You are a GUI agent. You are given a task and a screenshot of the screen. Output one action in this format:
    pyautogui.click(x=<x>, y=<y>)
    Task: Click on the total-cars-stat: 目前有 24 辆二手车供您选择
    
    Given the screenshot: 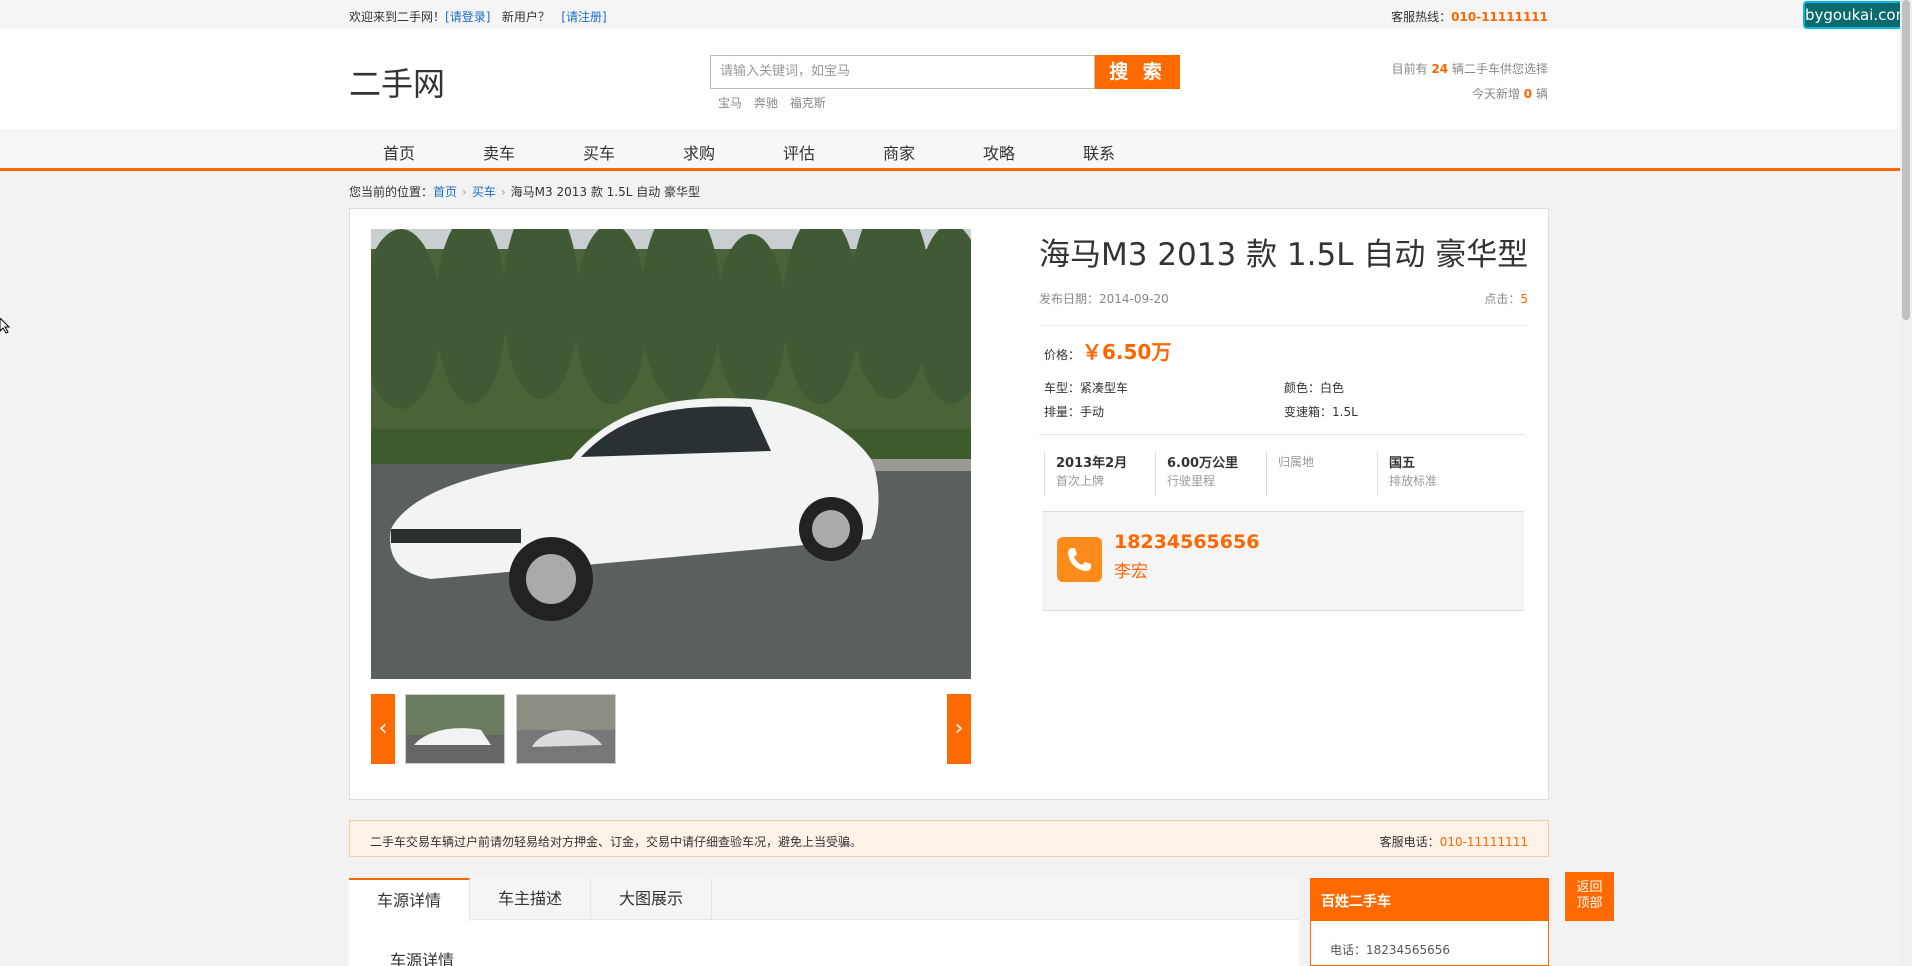 What is the action you would take?
    pyautogui.click(x=1470, y=68)
    